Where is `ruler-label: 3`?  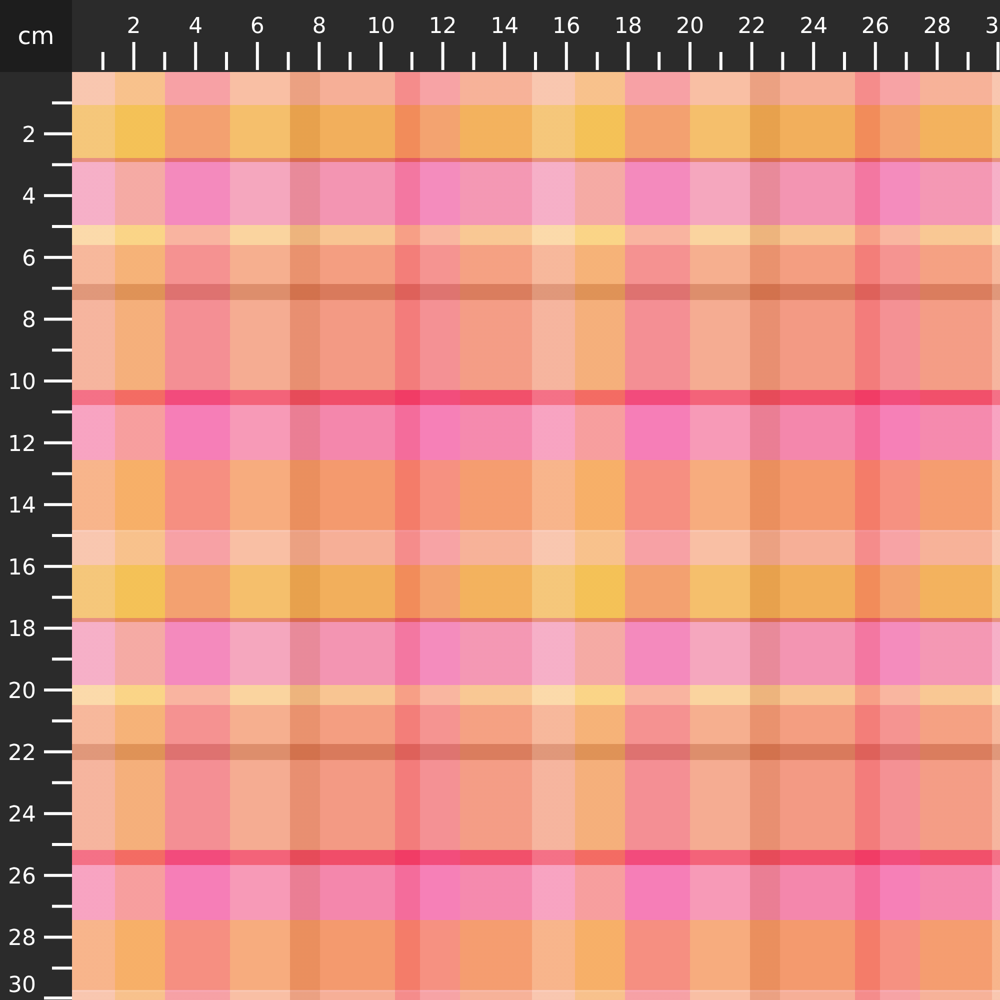 ruler-label: 3 is located at coordinates (992, 26).